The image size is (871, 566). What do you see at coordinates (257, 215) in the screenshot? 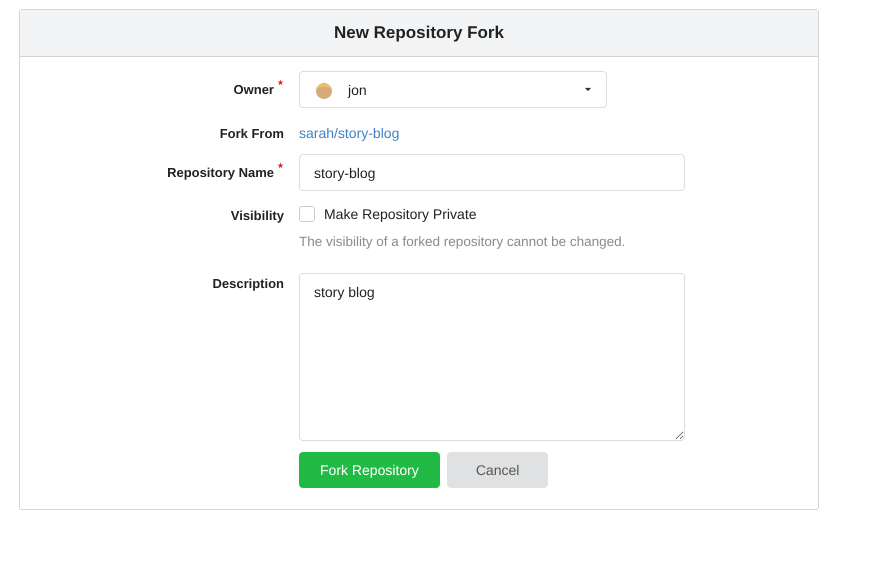
I see `field-label: Visibility` at bounding box center [257, 215].